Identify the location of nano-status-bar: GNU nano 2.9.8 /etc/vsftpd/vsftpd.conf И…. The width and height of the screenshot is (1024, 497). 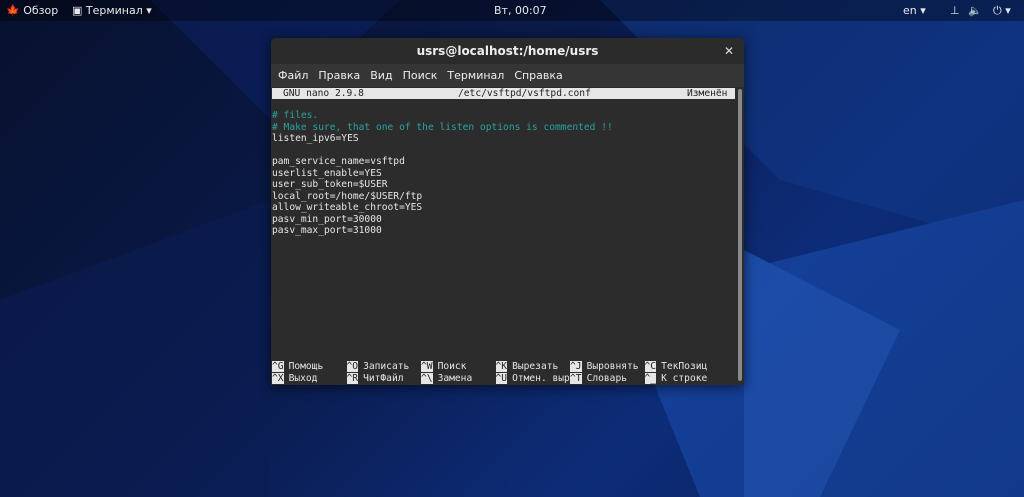
(503, 93).